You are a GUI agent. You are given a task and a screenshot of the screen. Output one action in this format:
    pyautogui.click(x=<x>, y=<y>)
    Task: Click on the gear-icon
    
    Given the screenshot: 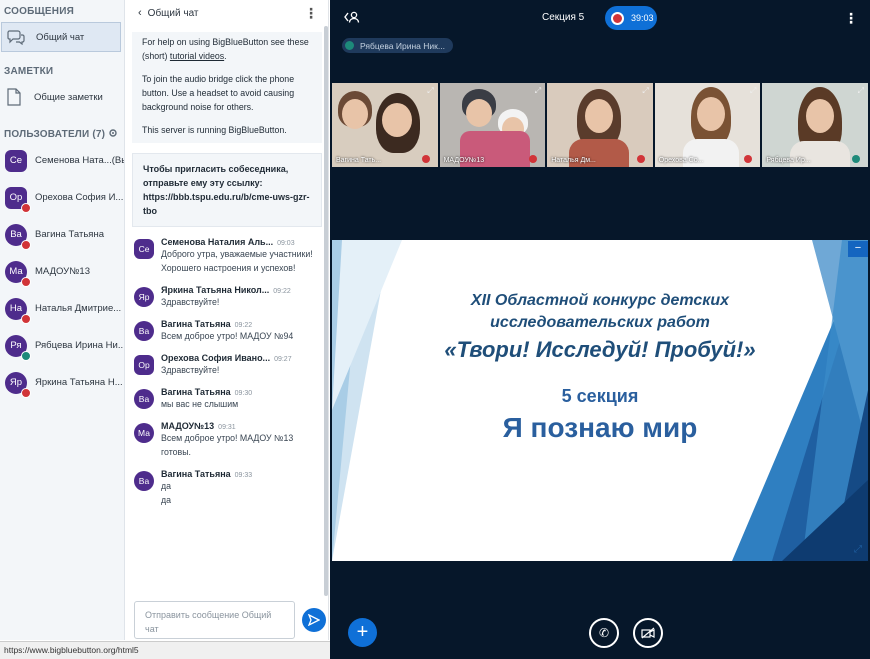 What is the action you would take?
    pyautogui.click(x=113, y=134)
    